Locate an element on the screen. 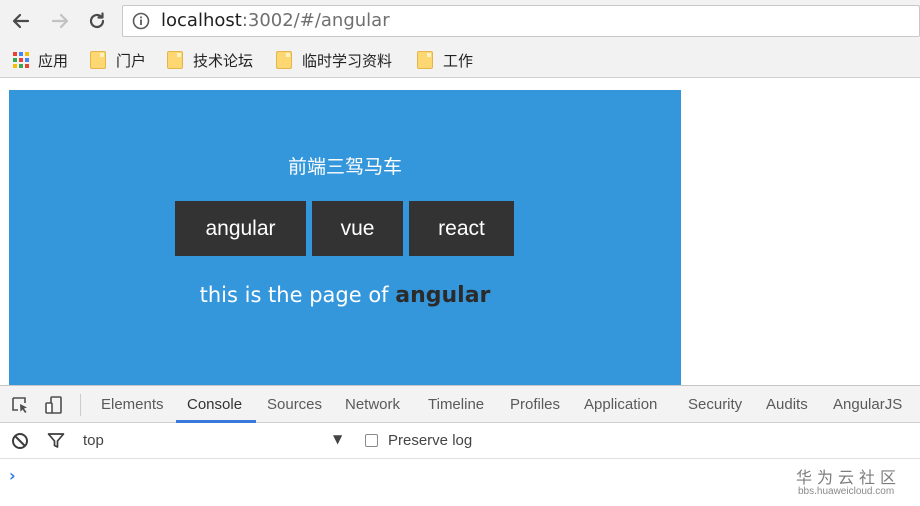 This screenshot has width=920, height=506. toolbar-divider is located at coordinates (80, 405).